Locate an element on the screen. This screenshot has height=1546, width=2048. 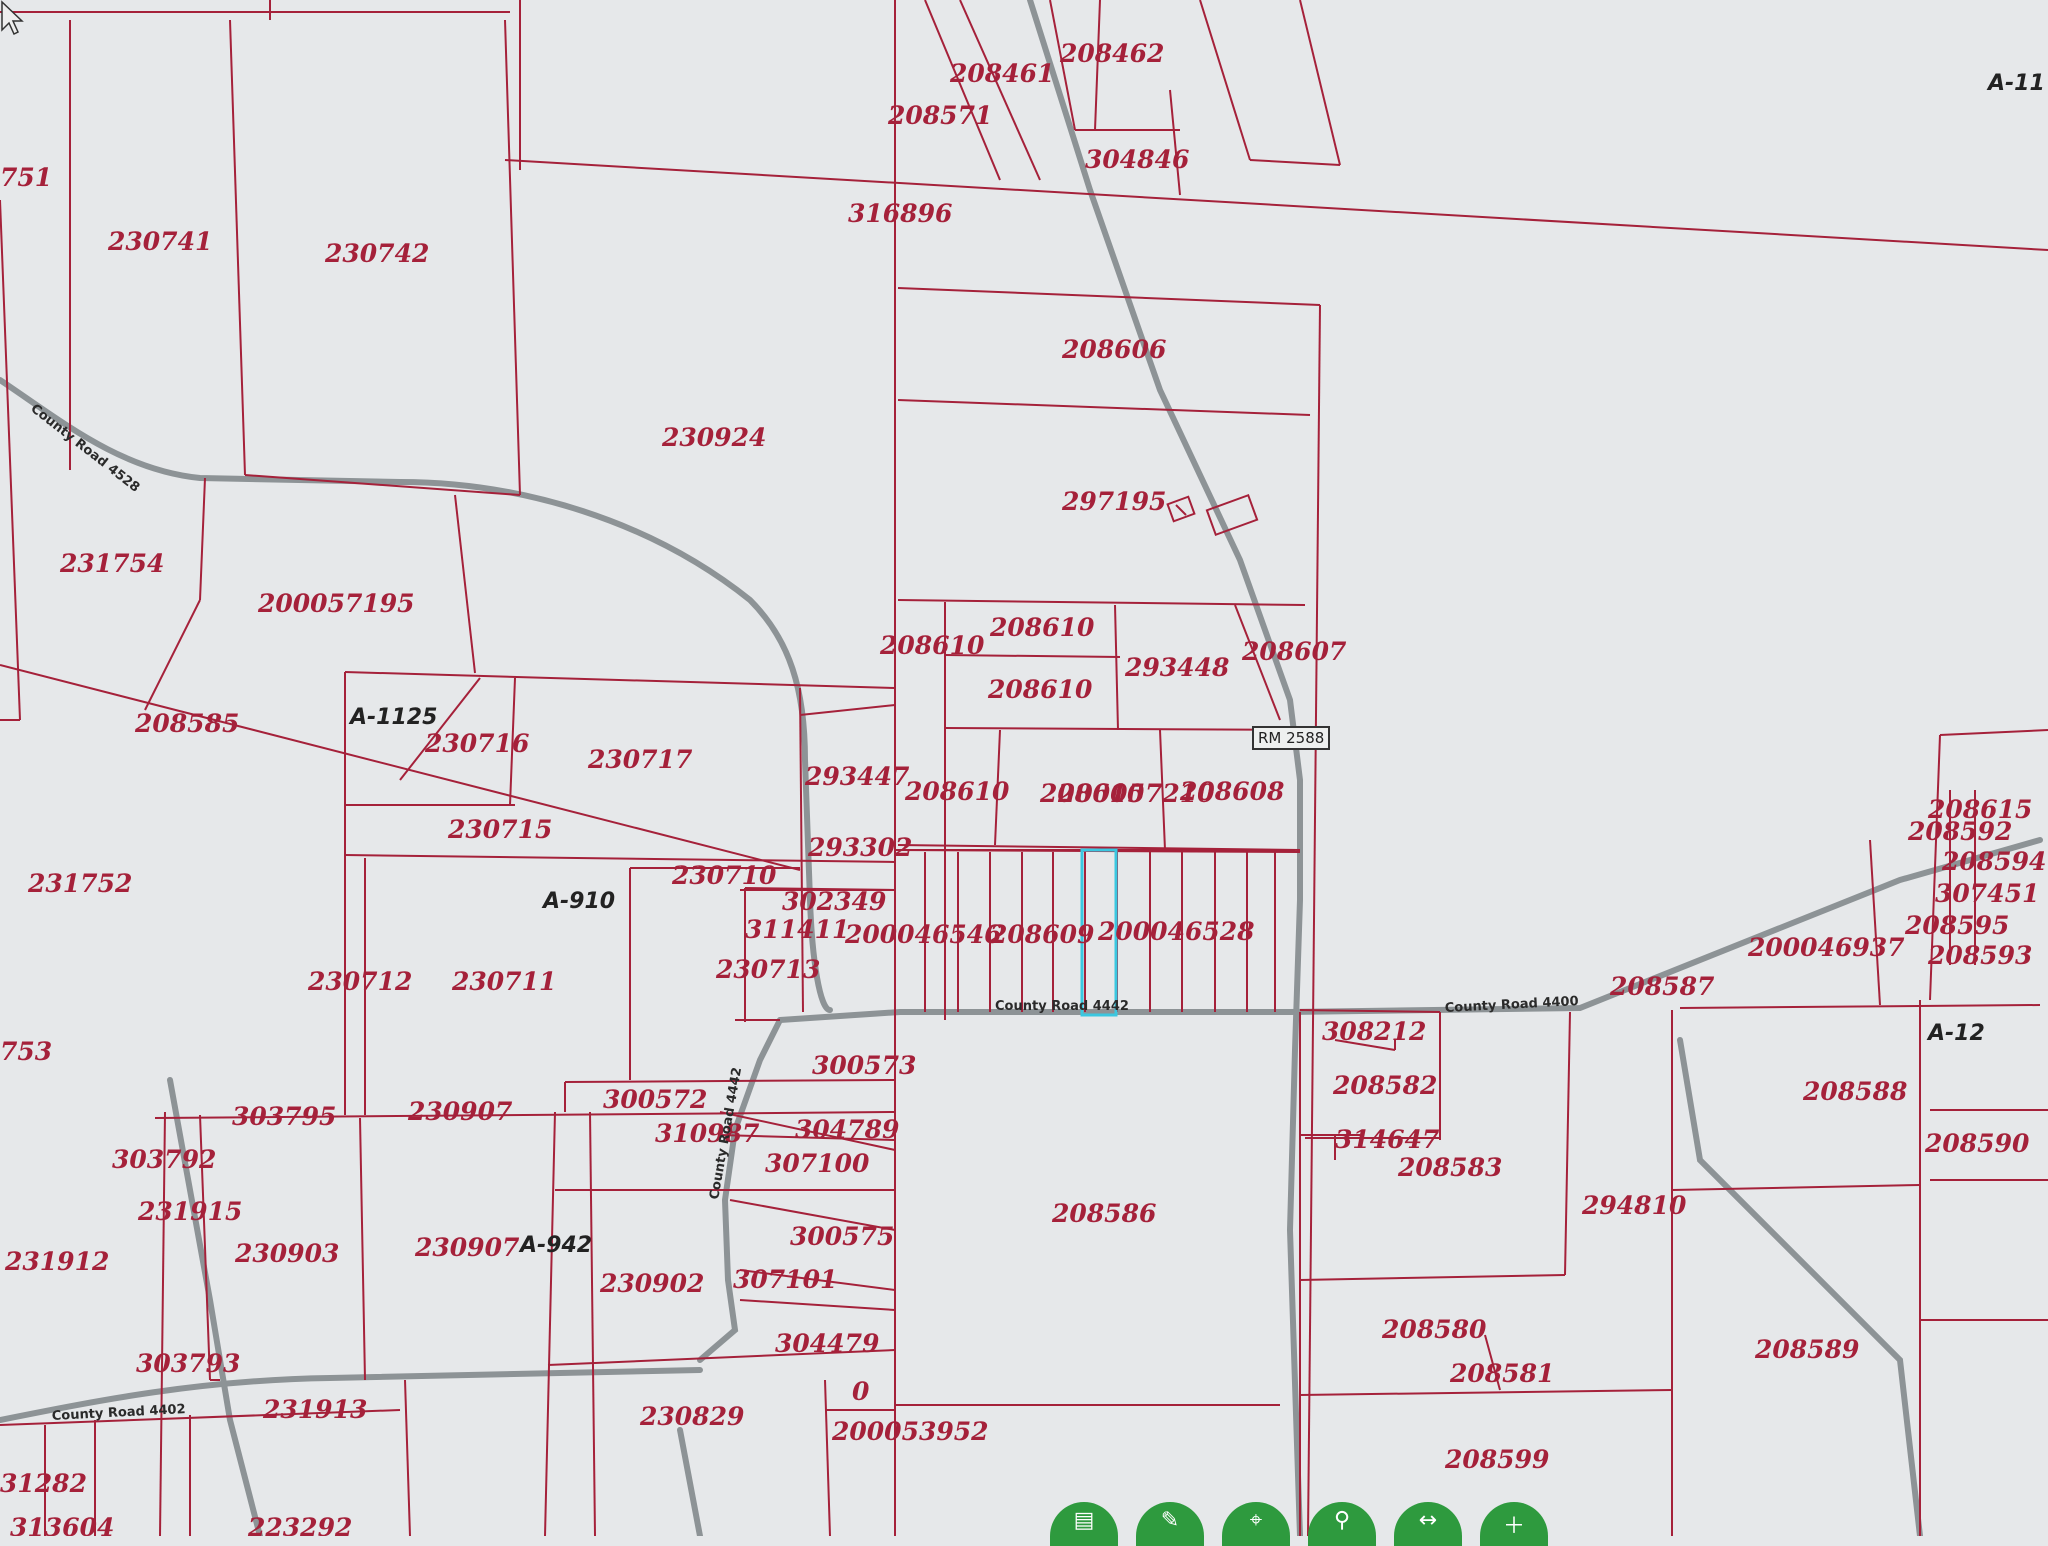
parcel-label: 230711 is located at coordinates (503, 981).